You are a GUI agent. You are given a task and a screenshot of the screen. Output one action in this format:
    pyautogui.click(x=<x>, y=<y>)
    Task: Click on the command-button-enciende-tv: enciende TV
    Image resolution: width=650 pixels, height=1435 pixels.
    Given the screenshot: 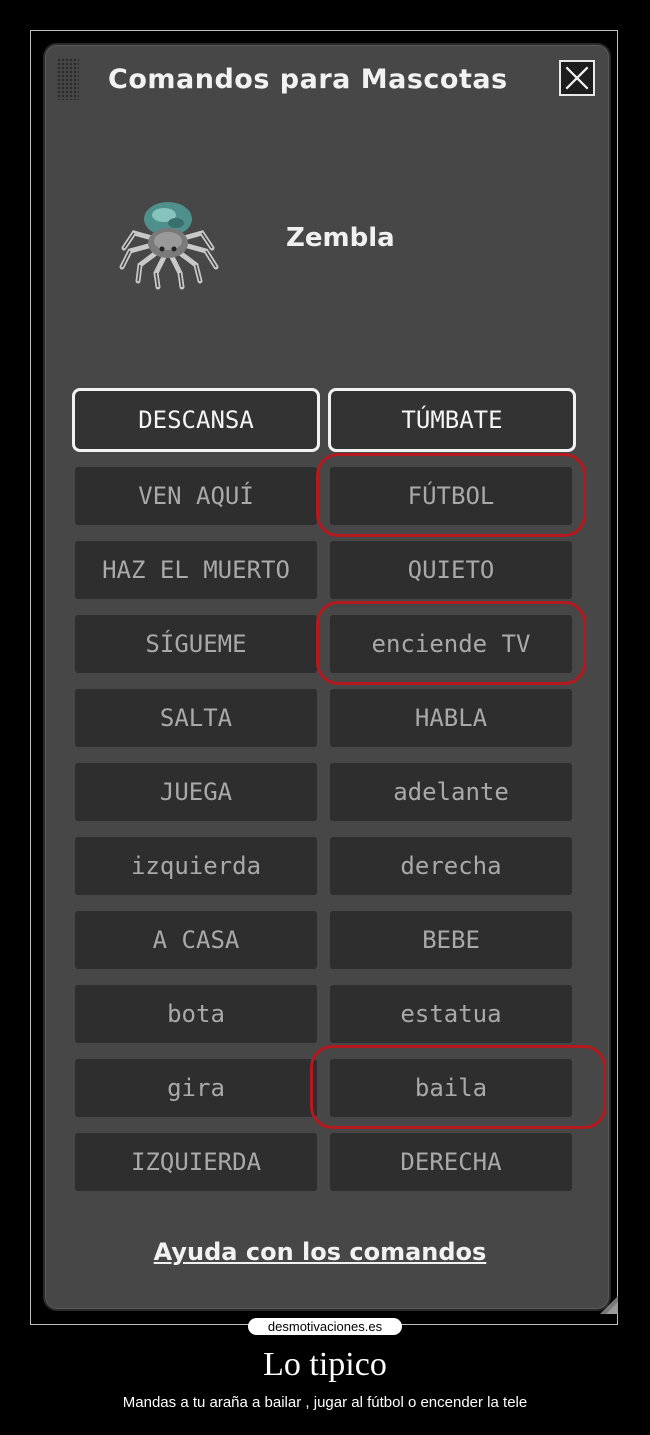 What is the action you would take?
    pyautogui.click(x=451, y=644)
    